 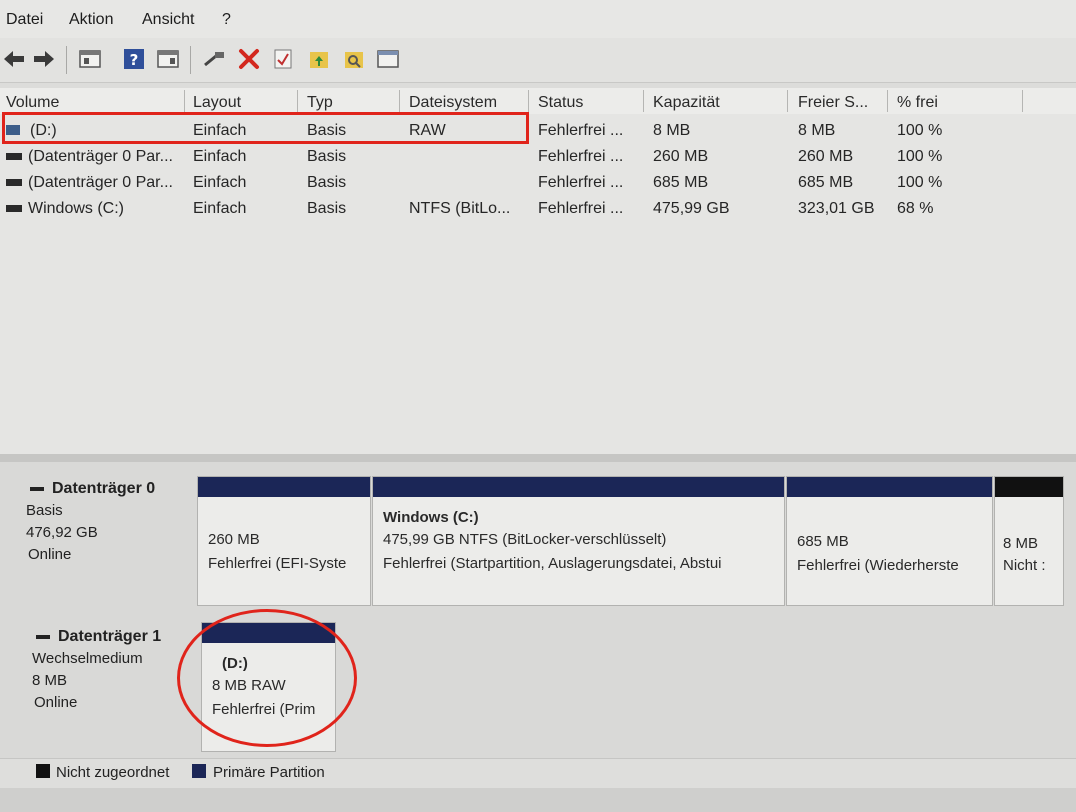 I want to click on highlight-rectangle, so click(x=265, y=128).